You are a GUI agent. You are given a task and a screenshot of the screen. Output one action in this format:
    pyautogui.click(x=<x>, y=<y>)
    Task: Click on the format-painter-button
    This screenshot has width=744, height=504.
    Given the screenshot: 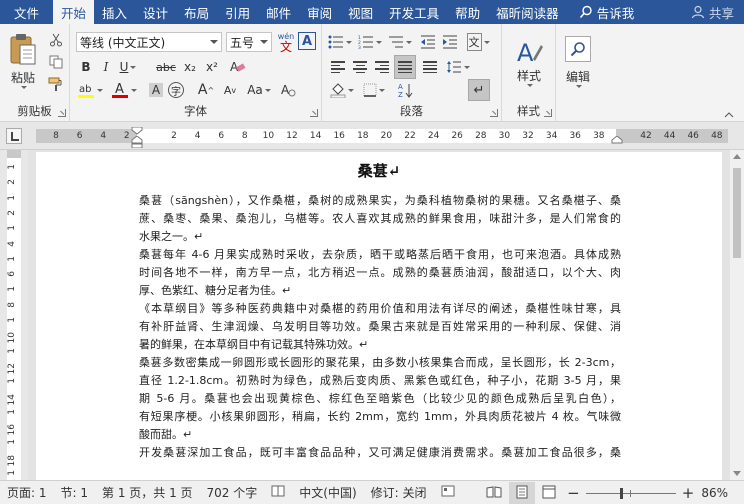 What is the action you would take?
    pyautogui.click(x=56, y=84)
    